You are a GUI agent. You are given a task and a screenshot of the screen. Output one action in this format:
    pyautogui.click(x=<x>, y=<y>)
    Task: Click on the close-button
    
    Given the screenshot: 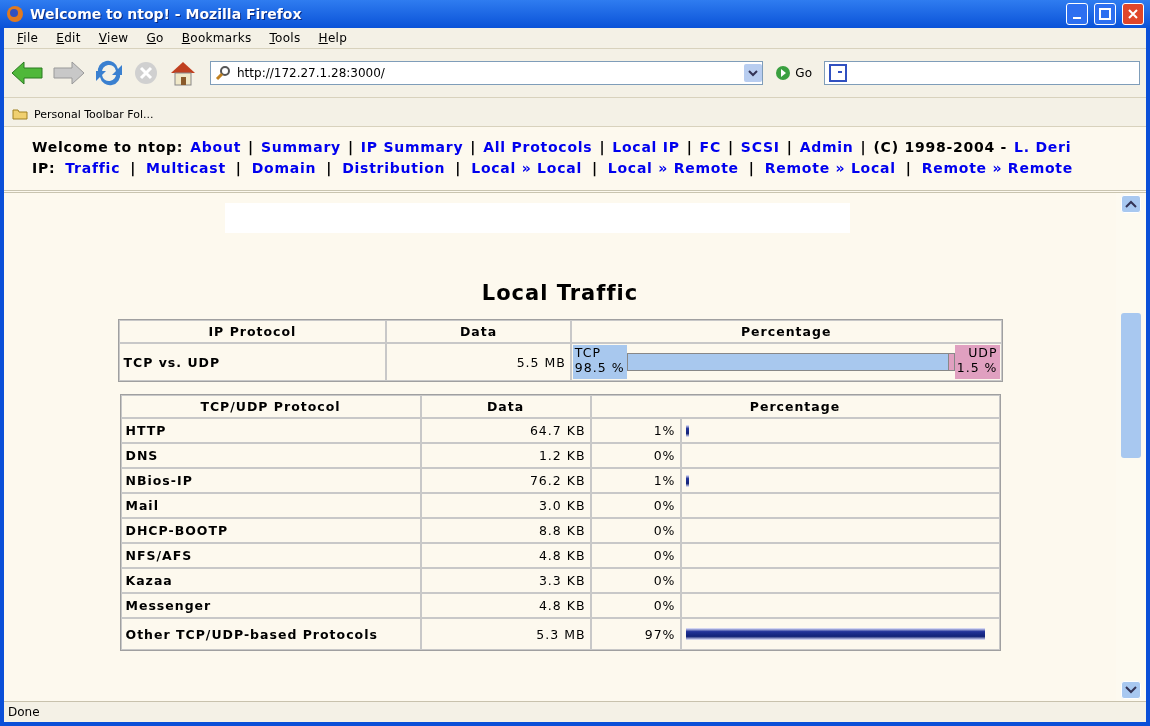 What is the action you would take?
    pyautogui.click(x=1133, y=14)
    